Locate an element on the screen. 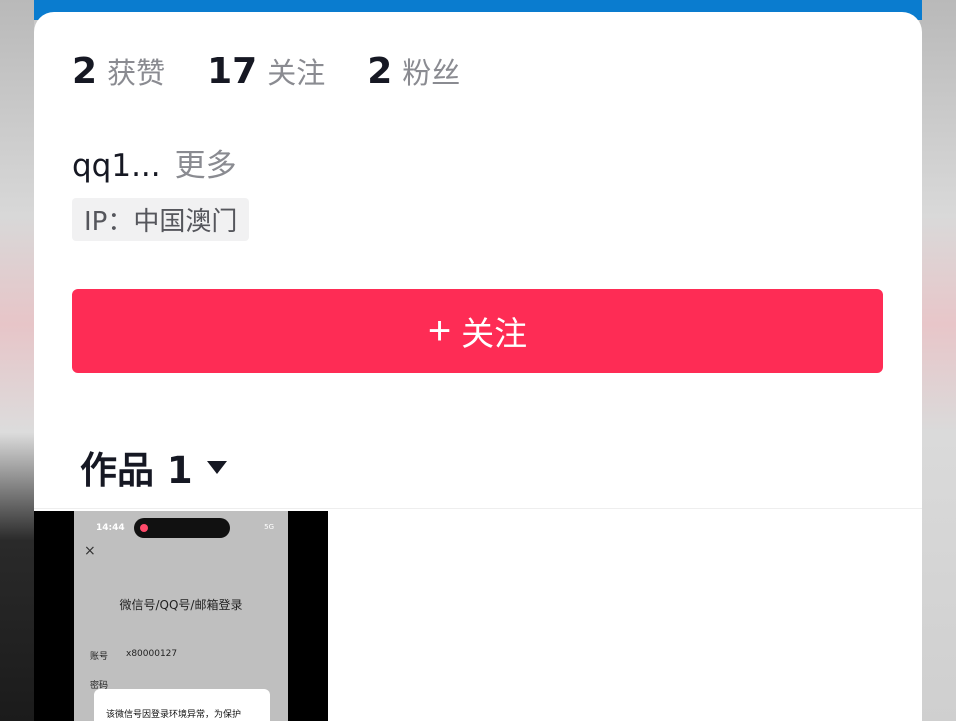 This screenshot has height=721, width=956. thumb-login-title: 微信号/QQ号/邮箱登录 is located at coordinates (181, 605).